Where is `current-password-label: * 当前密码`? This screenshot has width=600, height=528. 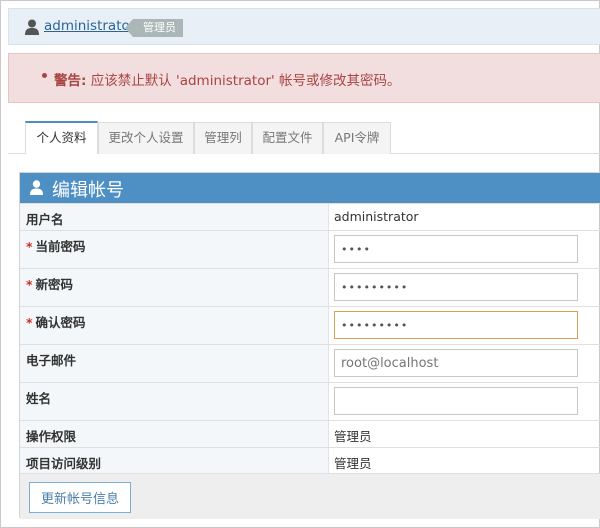
current-password-label: * 当前密码 is located at coordinates (56, 246).